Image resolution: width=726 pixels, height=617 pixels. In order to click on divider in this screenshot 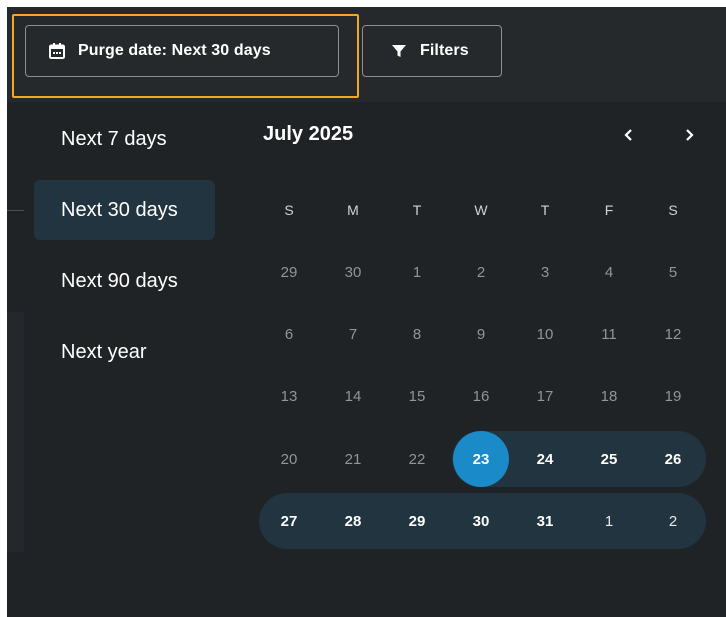, I will do `click(15, 210)`.